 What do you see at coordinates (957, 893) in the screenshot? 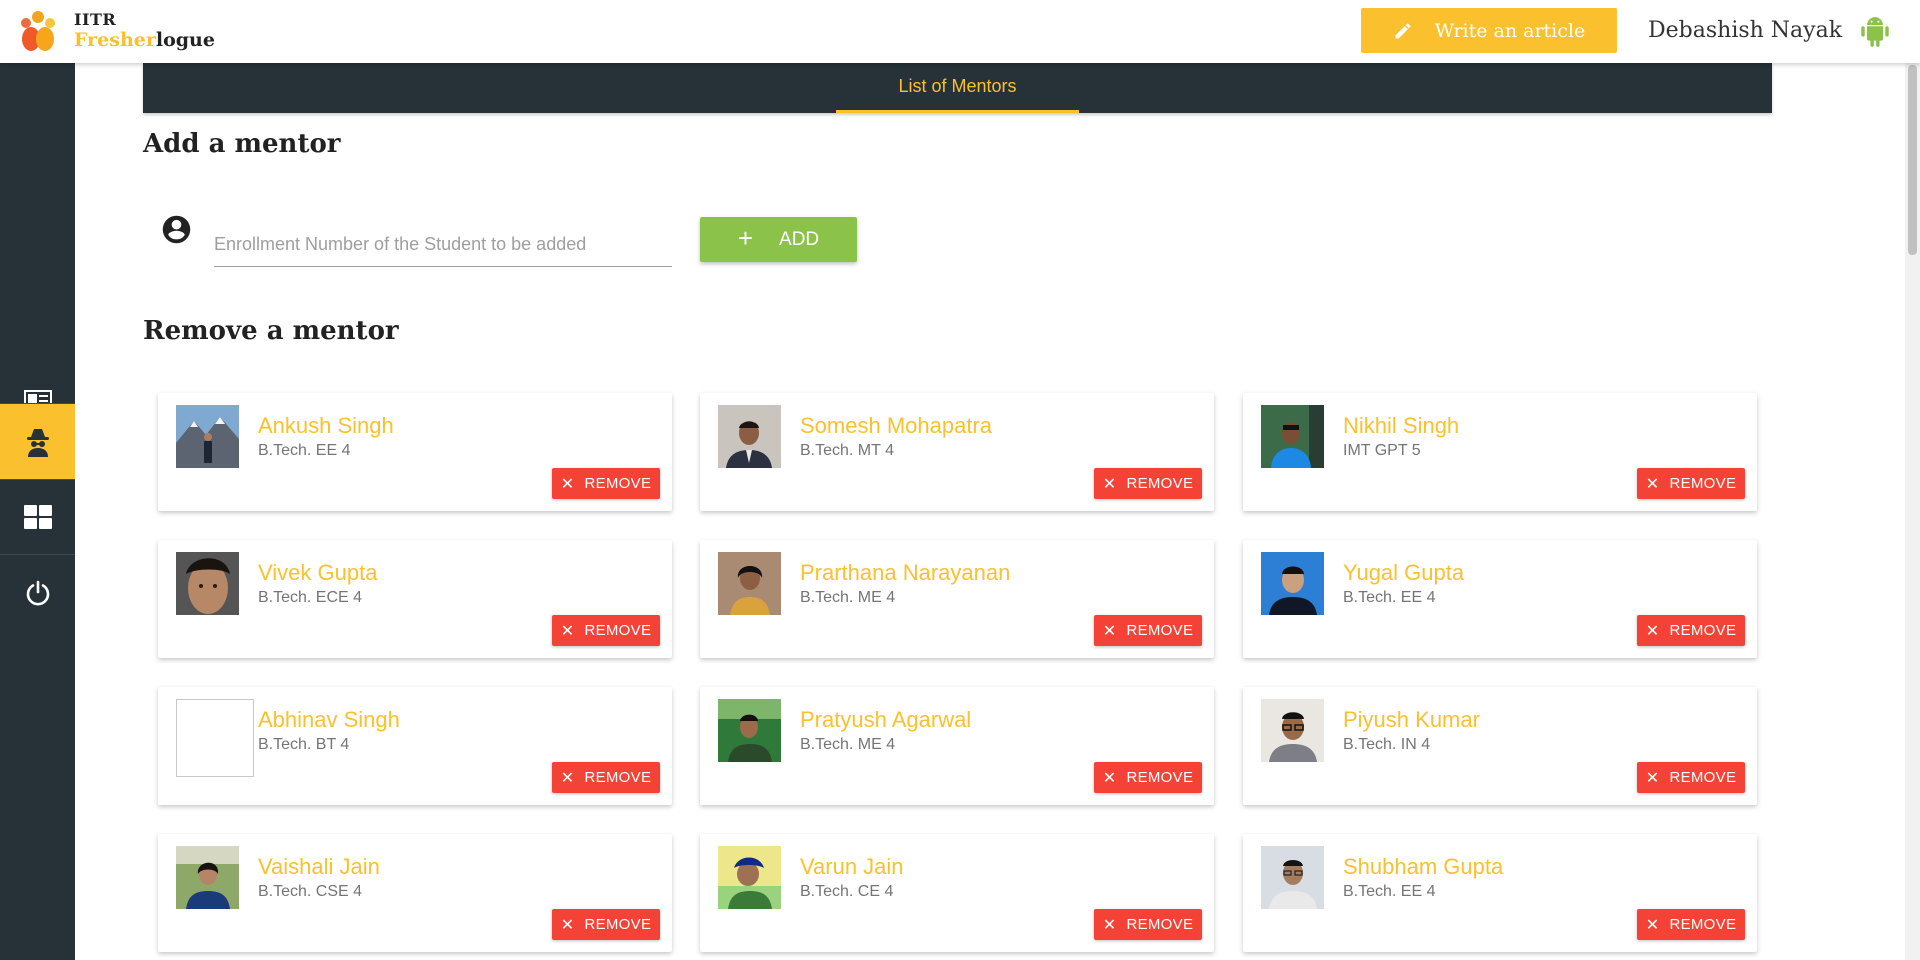
I see `mentor-card: Varun Jain B.Tech. CE 4 ✕ REMOVE` at bounding box center [957, 893].